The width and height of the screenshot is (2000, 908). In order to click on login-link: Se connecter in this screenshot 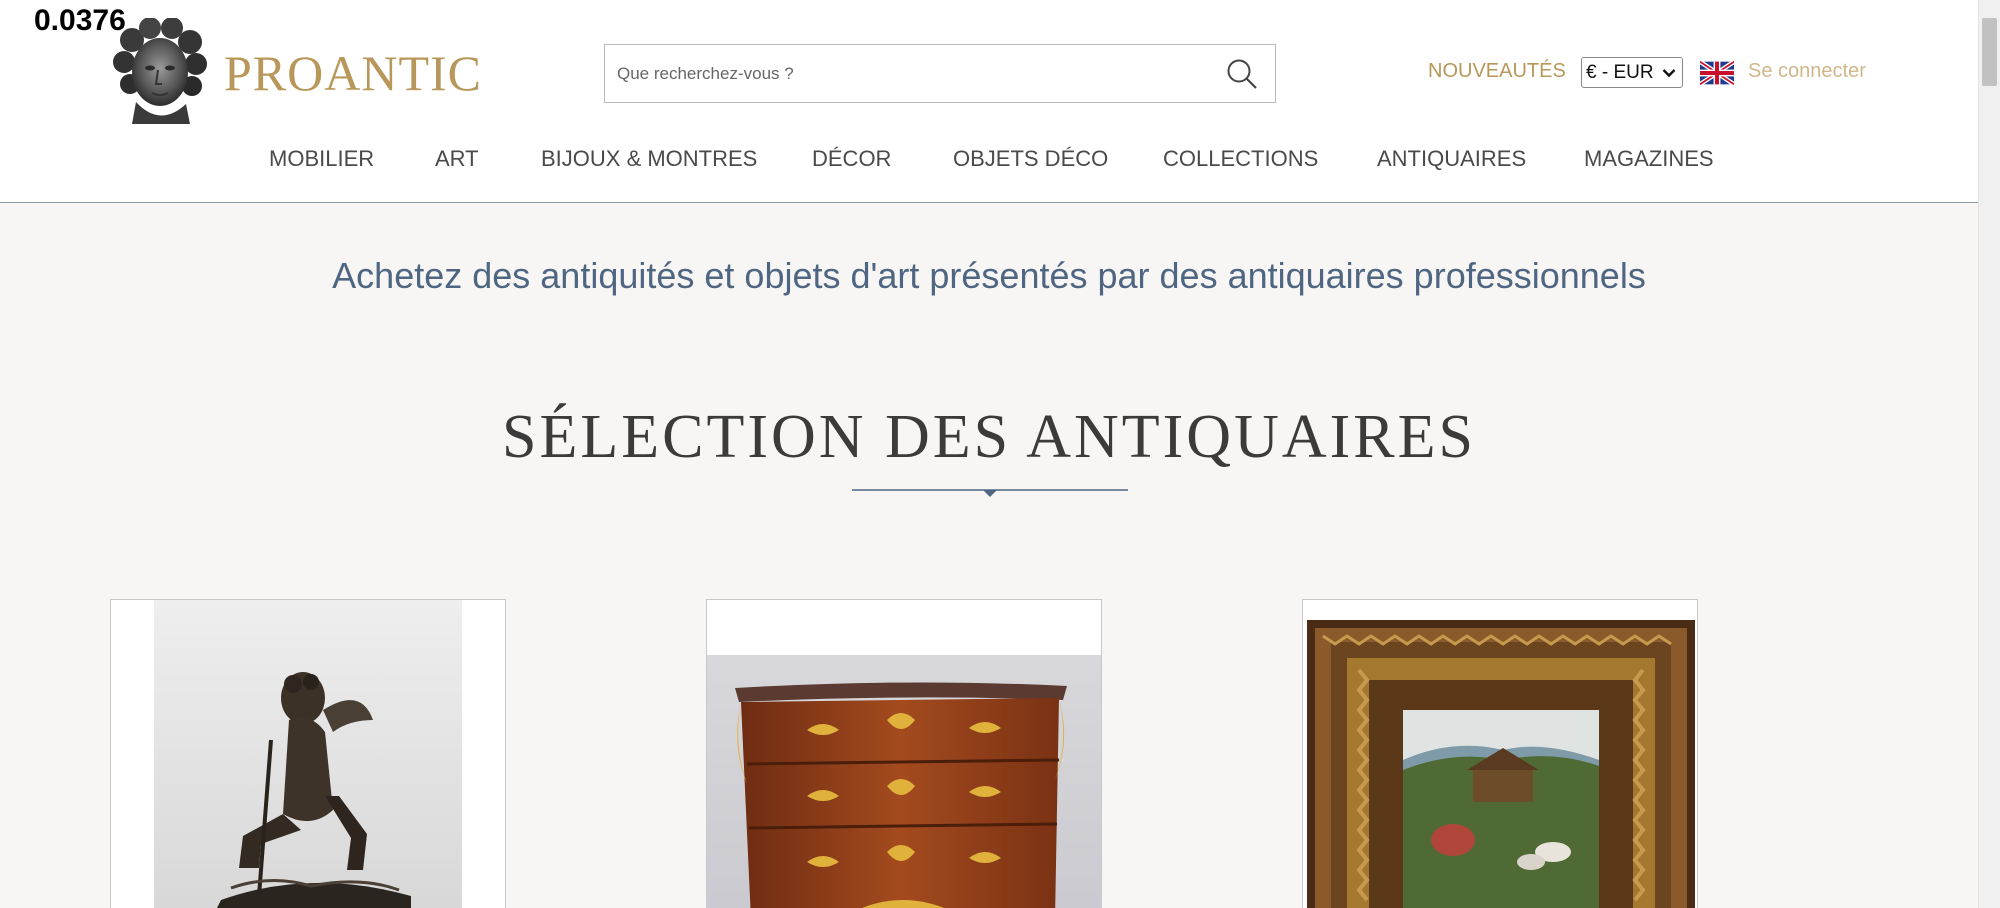, I will do `click(1807, 71)`.